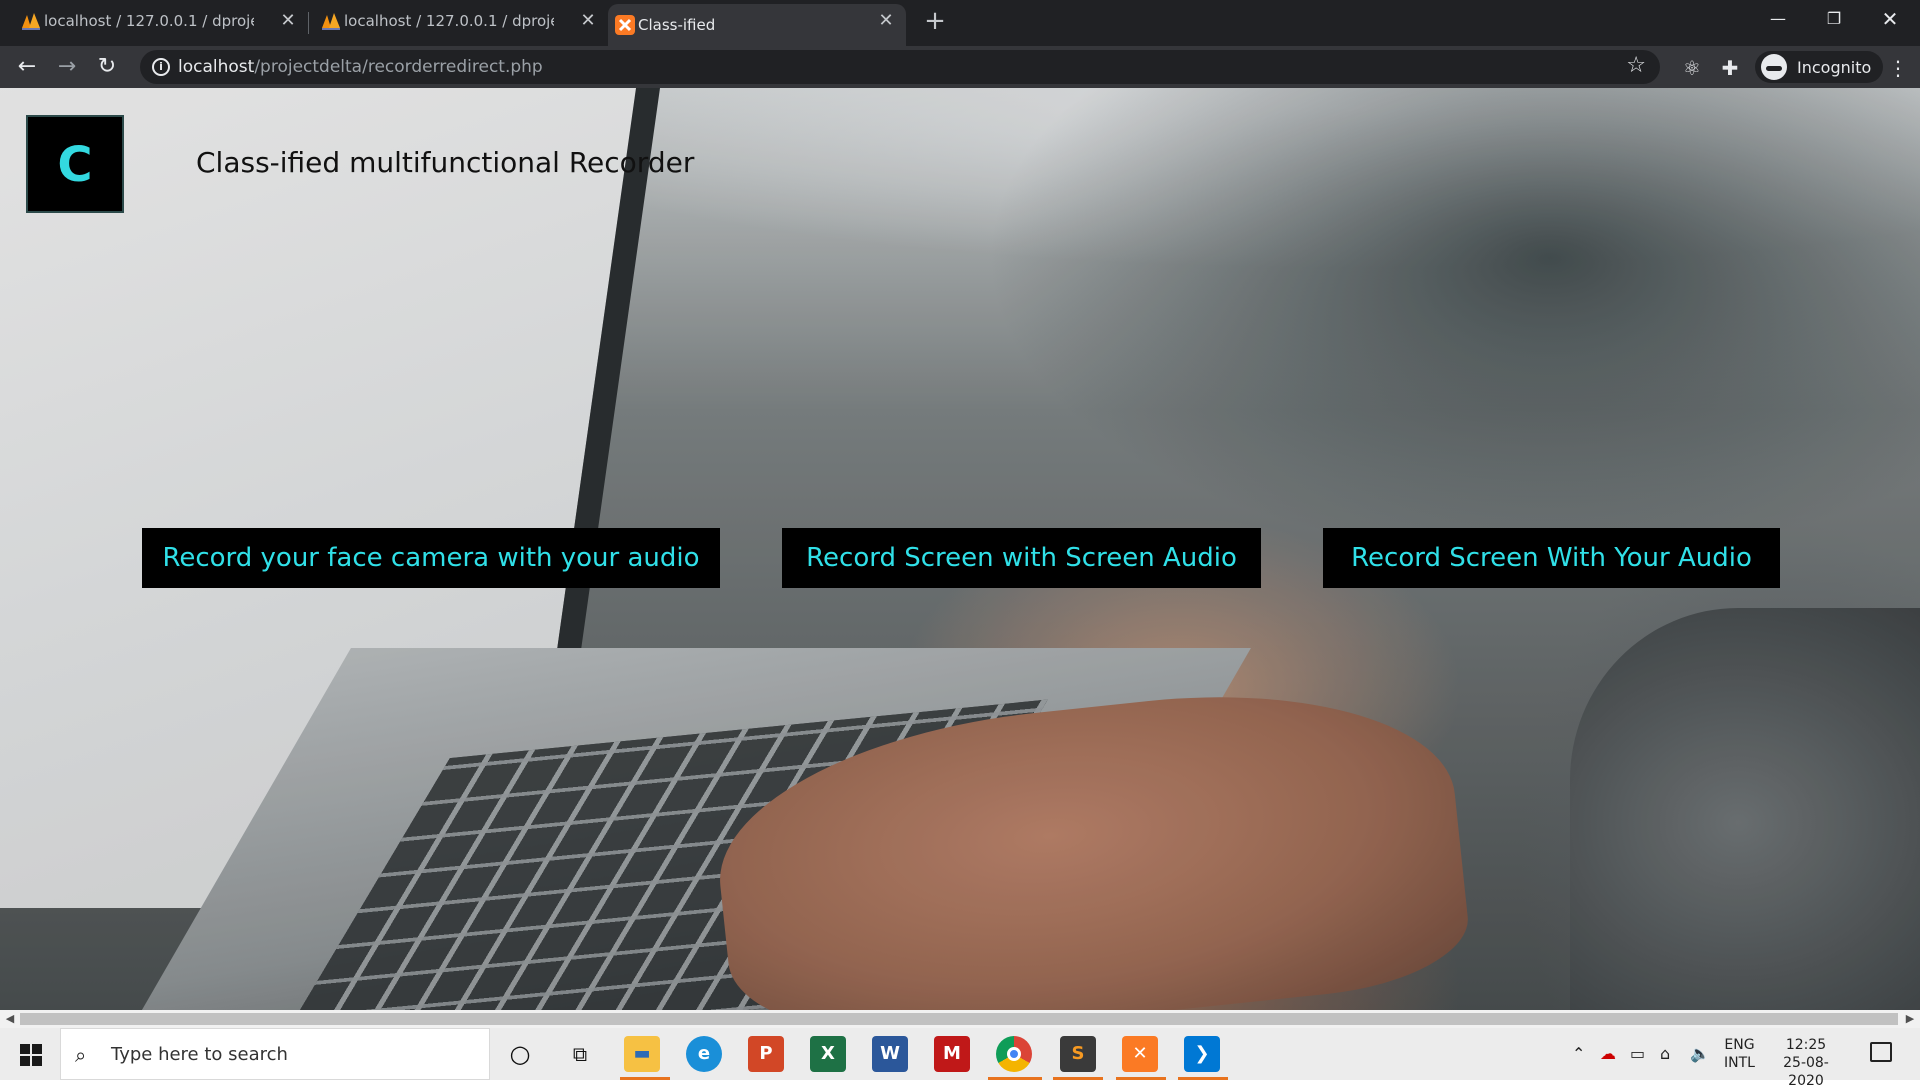 The height and width of the screenshot is (1090, 1920). Describe the element at coordinates (1078, 1054) in the screenshot. I see `sublime-text-icon: S` at that location.